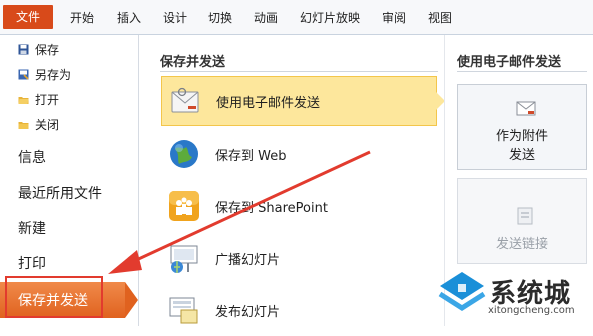 This screenshot has height=336, width=593. What do you see at coordinates (175, 17) in the screenshot?
I see `tab-design: 设计` at bounding box center [175, 17].